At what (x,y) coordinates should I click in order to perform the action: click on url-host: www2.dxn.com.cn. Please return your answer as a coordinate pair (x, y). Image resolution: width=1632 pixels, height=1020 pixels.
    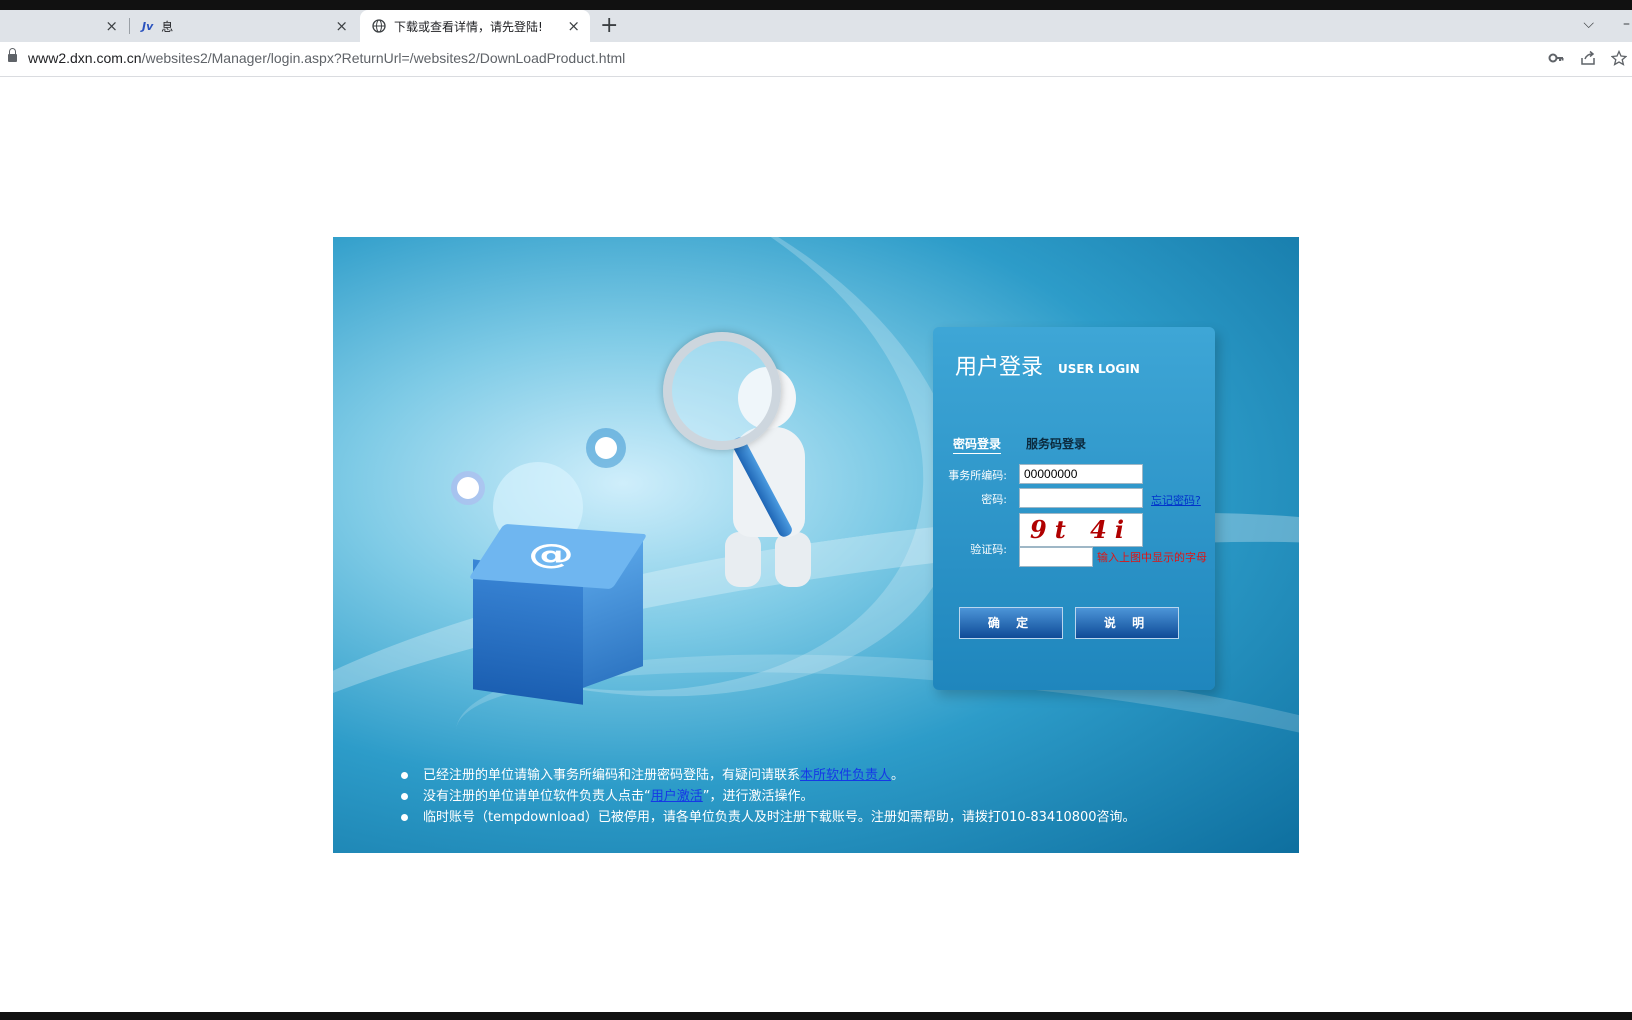
    Looking at the image, I should click on (85, 58).